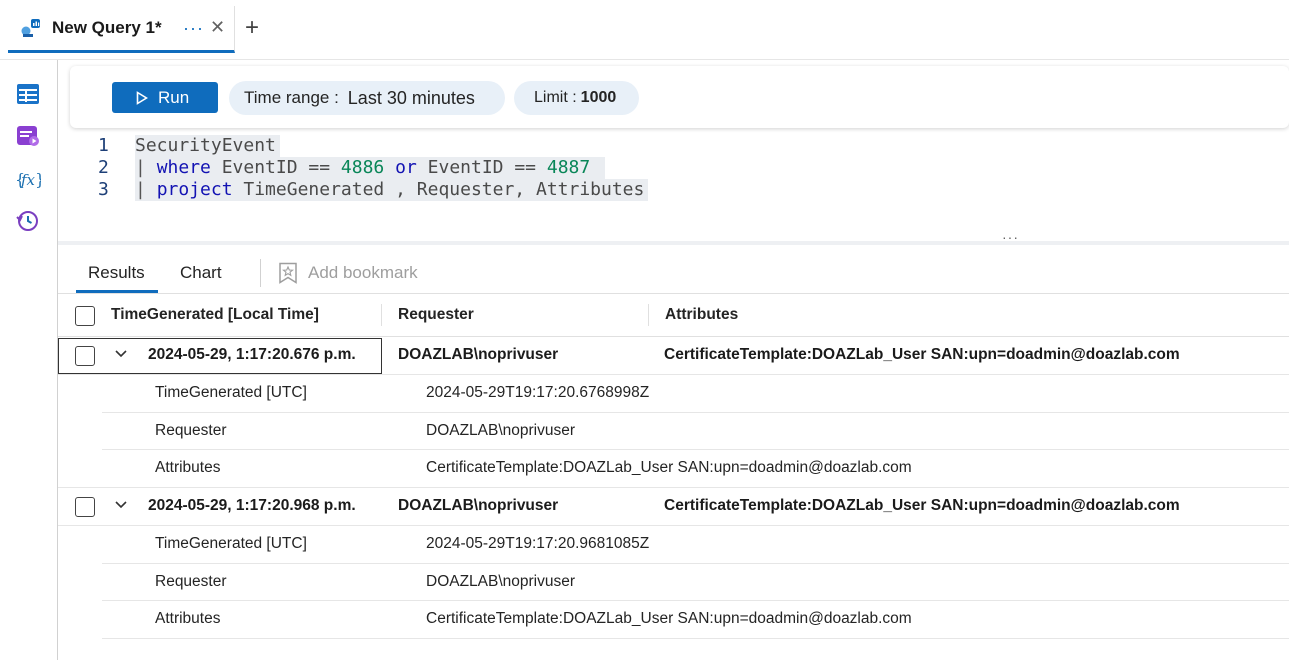  Describe the element at coordinates (117, 291) in the screenshot. I see `active-tab-indicator` at that location.